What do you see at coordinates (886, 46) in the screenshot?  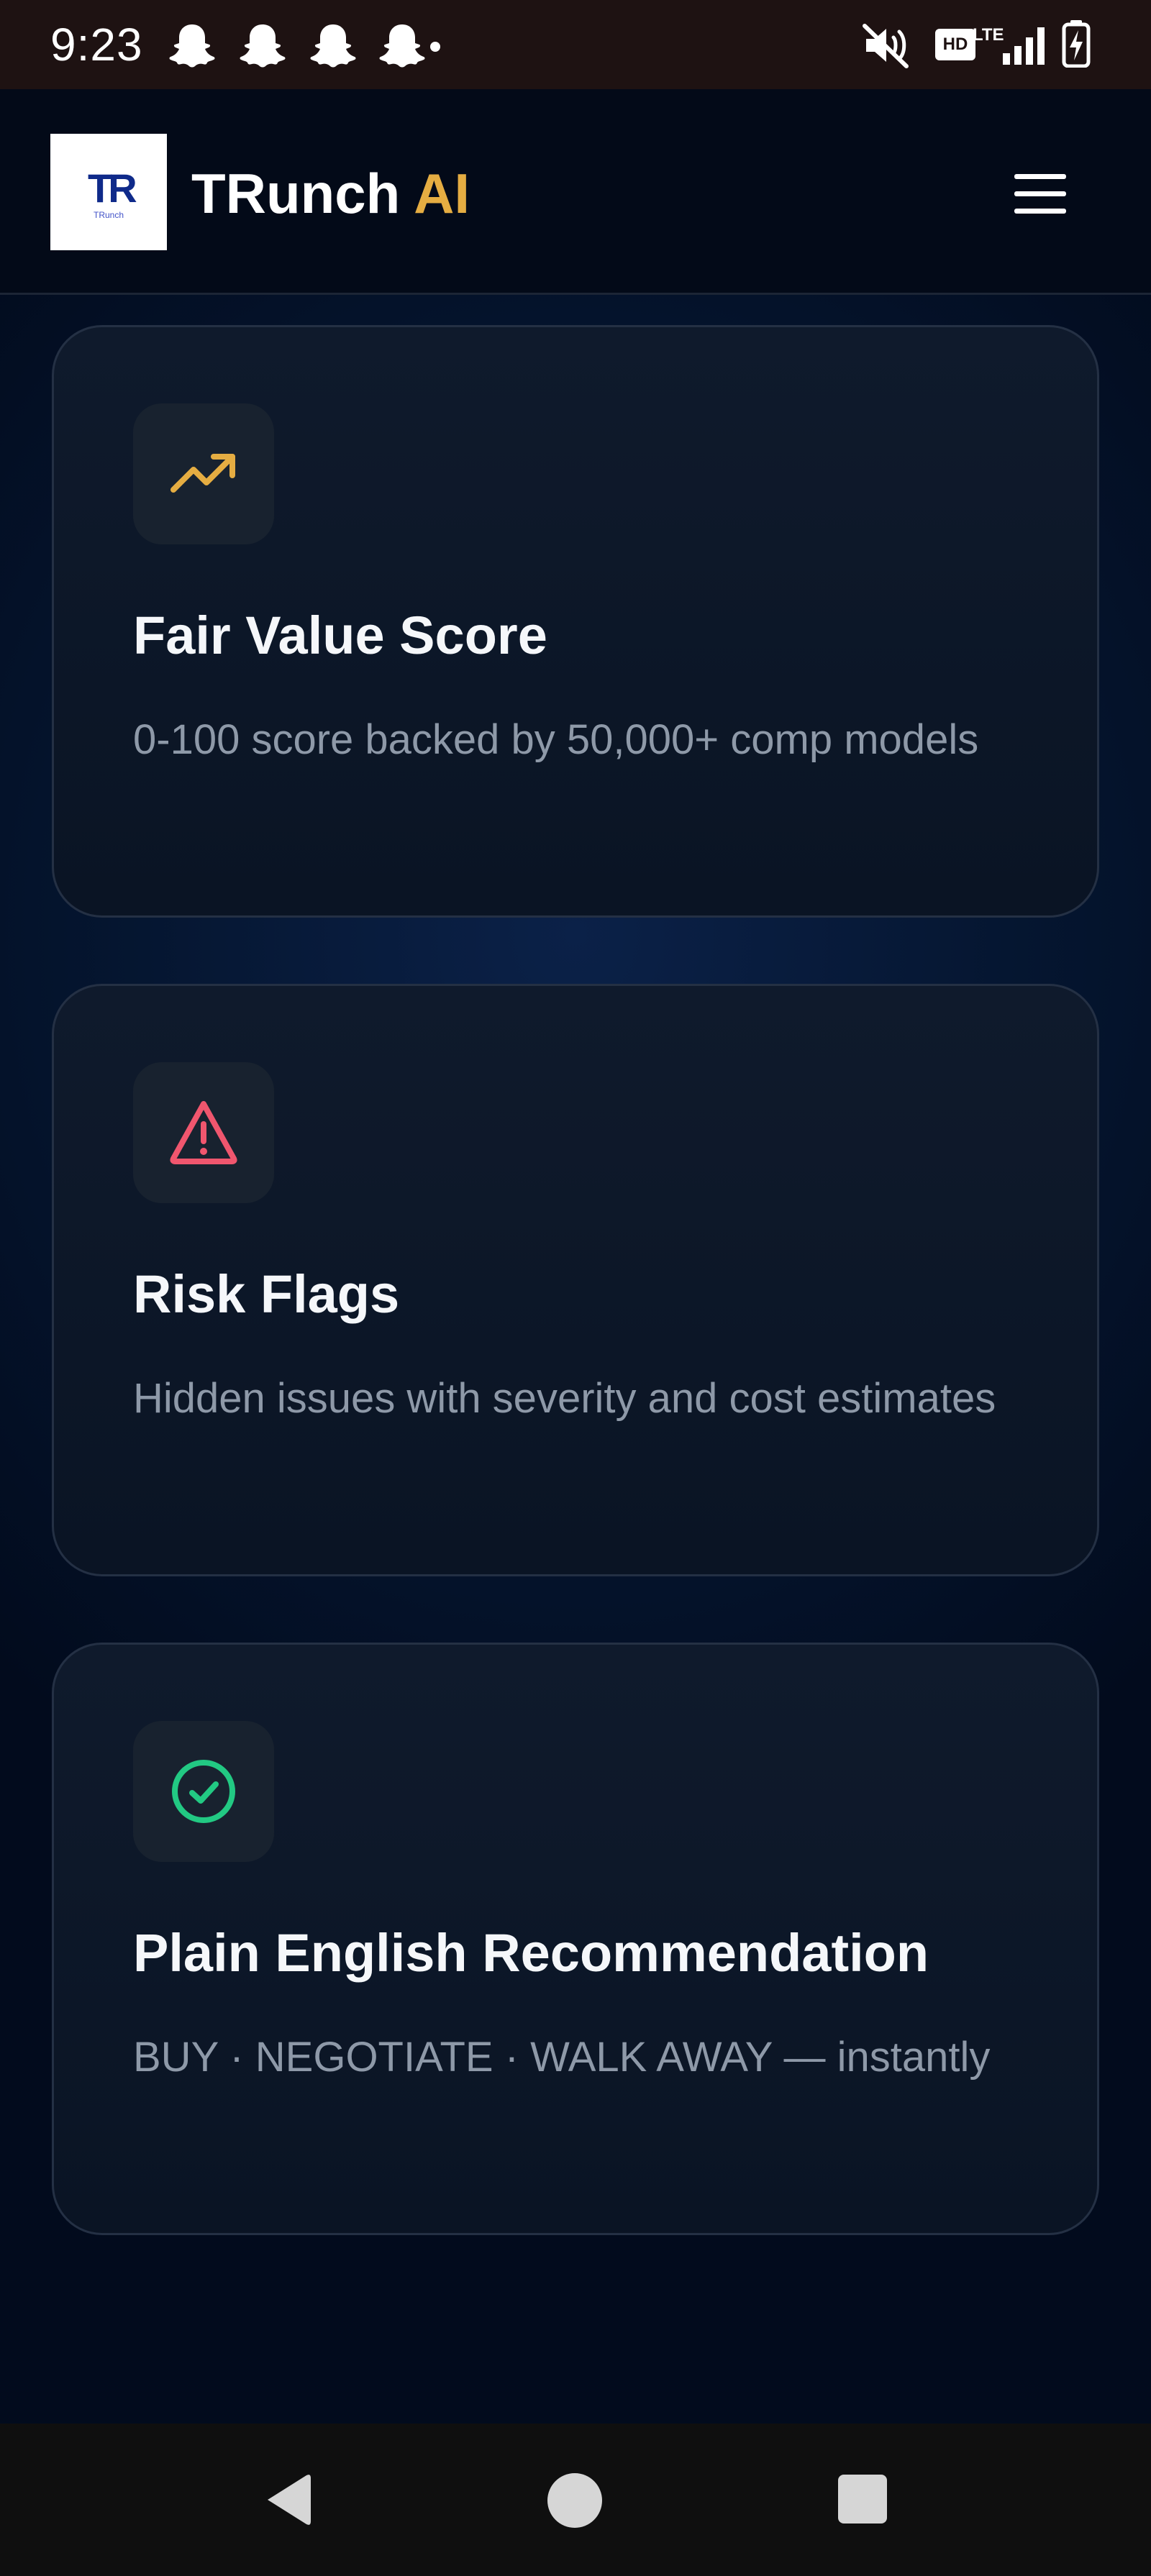 I see `mute-icon` at bounding box center [886, 46].